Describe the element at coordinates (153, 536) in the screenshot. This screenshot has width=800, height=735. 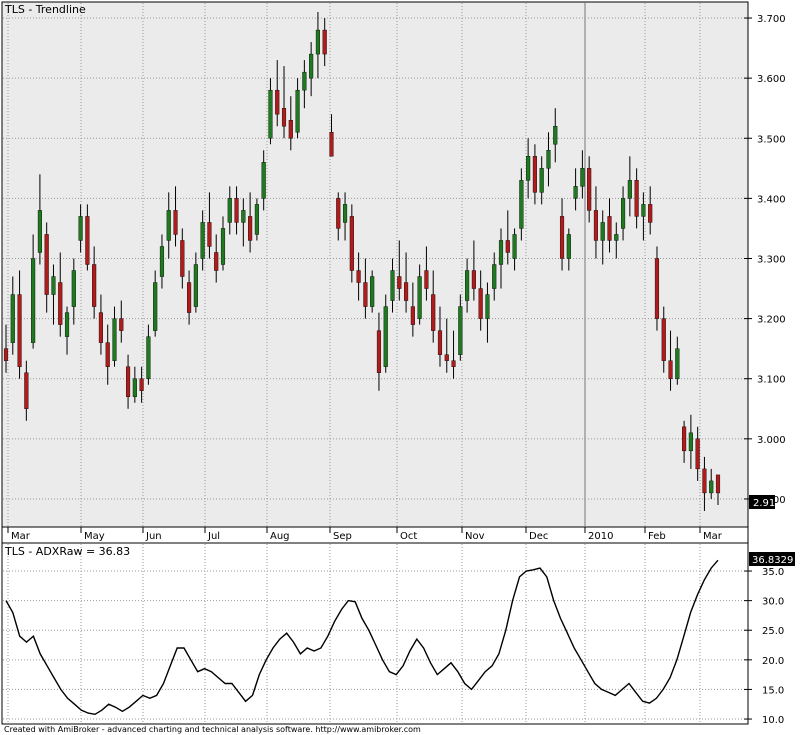
I see `x-tick-label: Jun` at that location.